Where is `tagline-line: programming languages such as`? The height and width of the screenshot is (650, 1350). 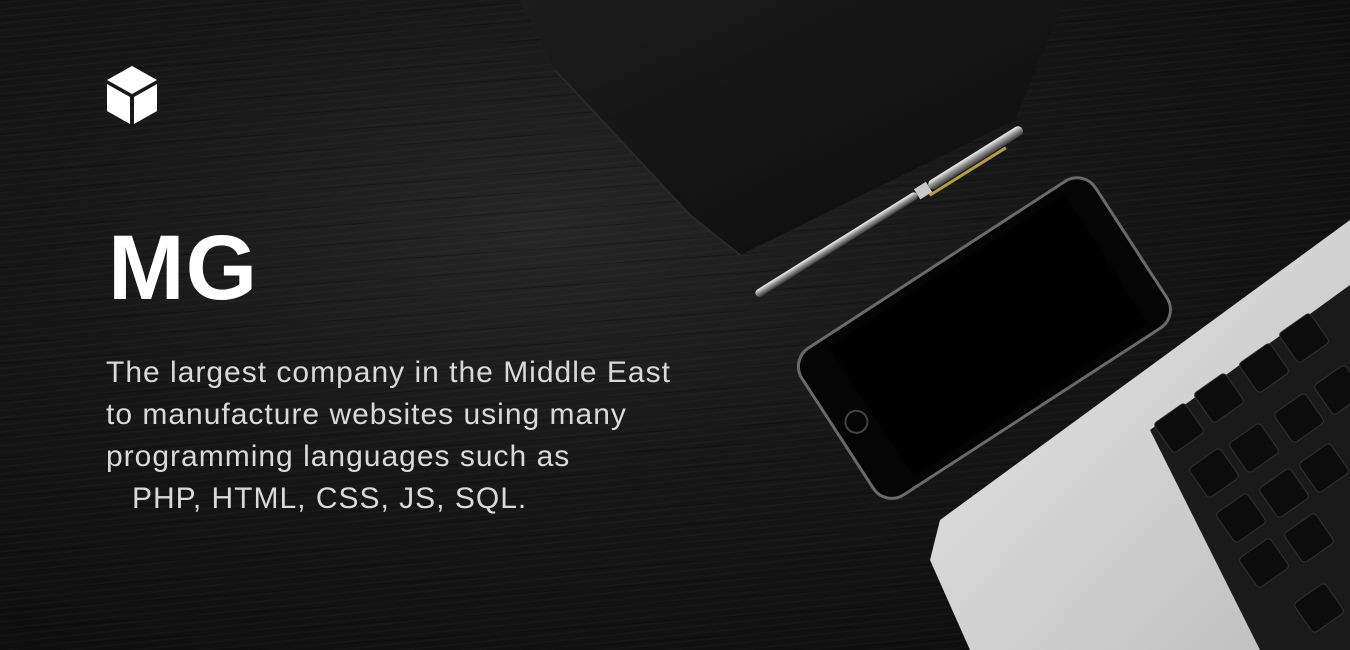 tagline-line: programming languages such as is located at coordinates (338, 456).